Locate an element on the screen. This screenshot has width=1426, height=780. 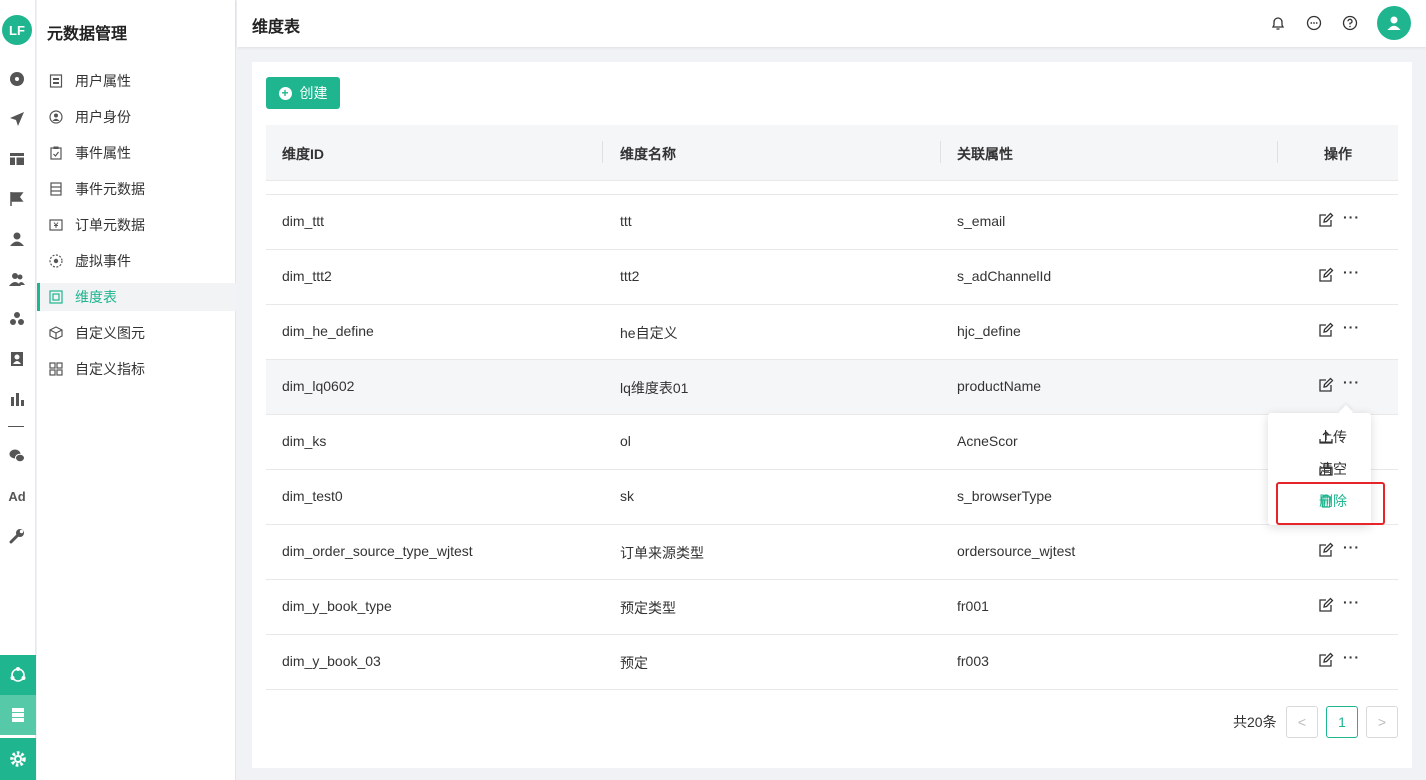
dimension-table-icon is located at coordinates (56, 297).